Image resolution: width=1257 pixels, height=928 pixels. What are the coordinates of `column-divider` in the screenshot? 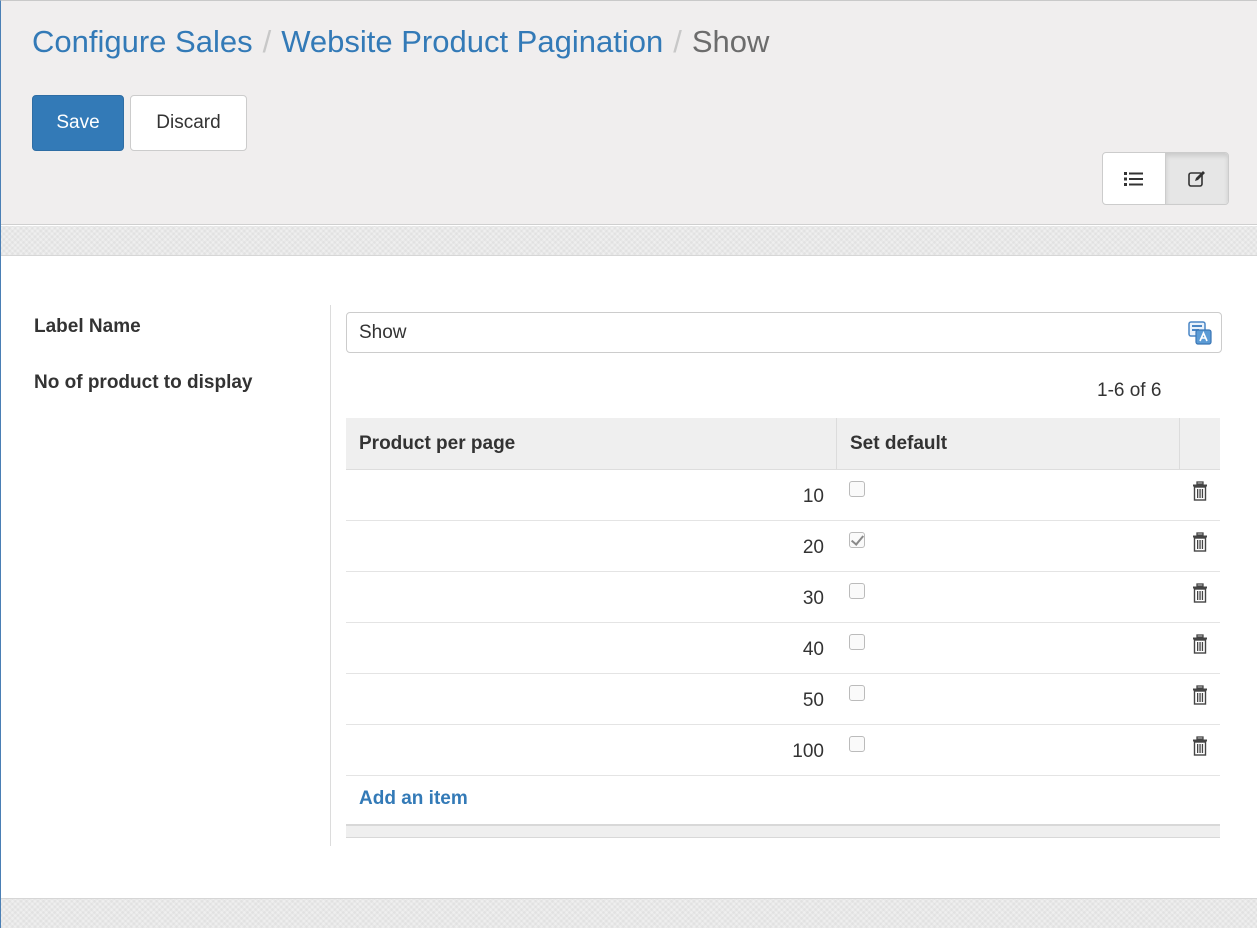 It's located at (330, 575).